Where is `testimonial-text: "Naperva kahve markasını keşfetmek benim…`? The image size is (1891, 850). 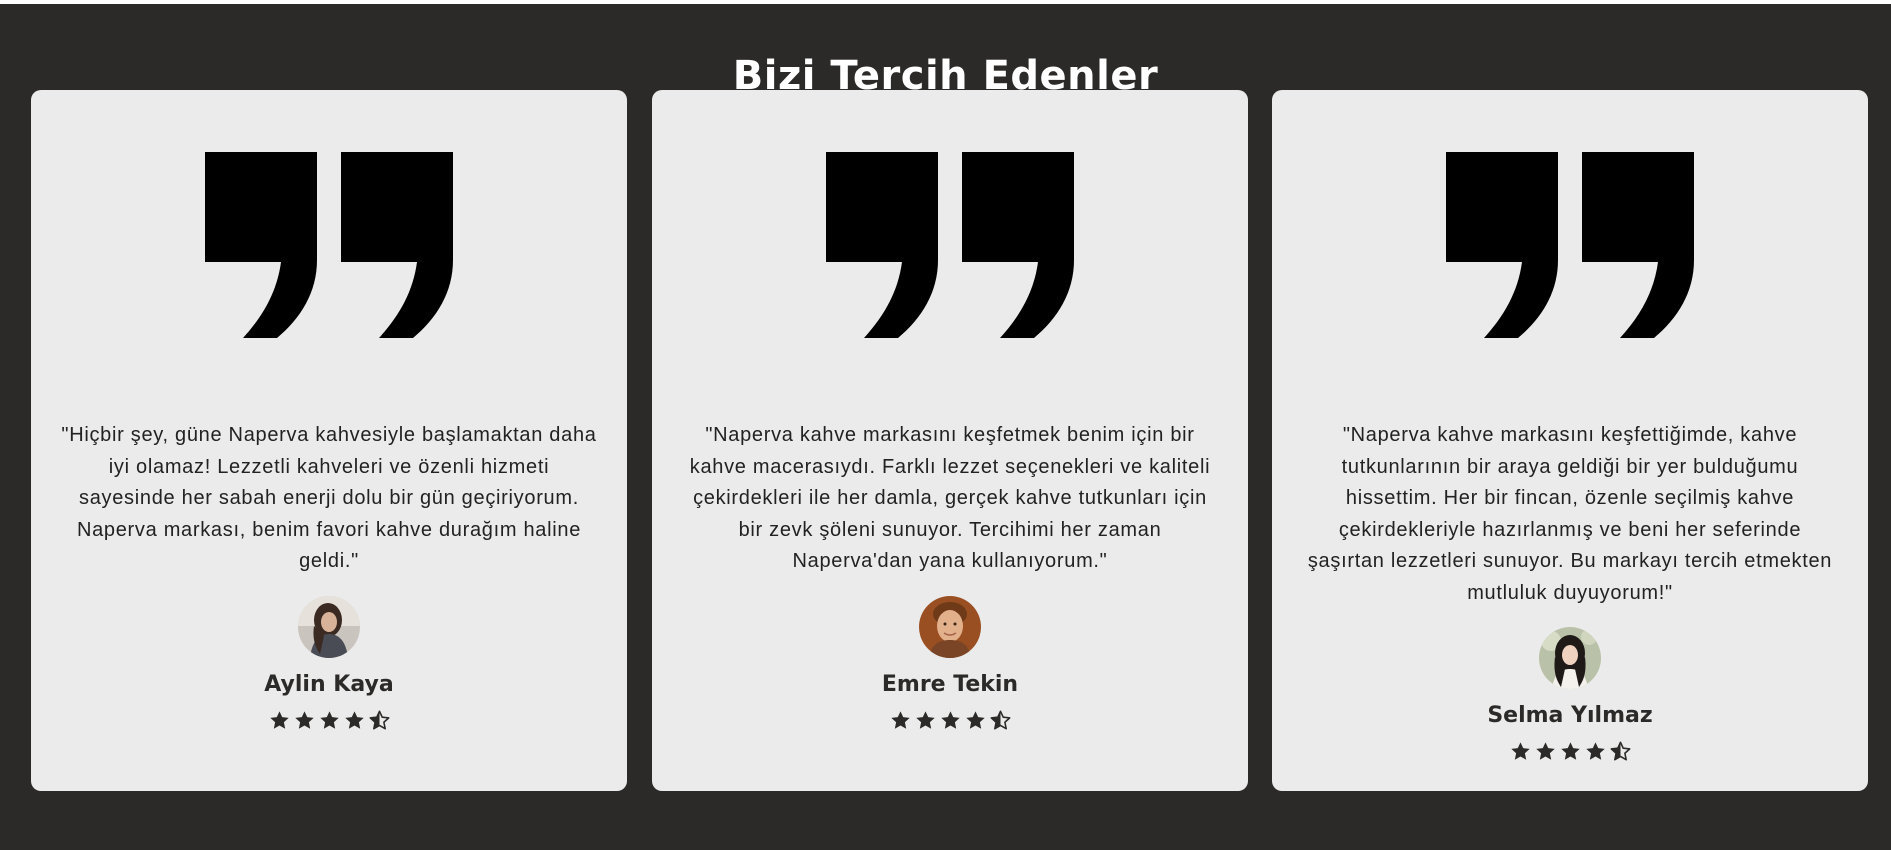 testimonial-text: "Naperva kahve markasını keşfetmek benim… is located at coordinates (950, 498).